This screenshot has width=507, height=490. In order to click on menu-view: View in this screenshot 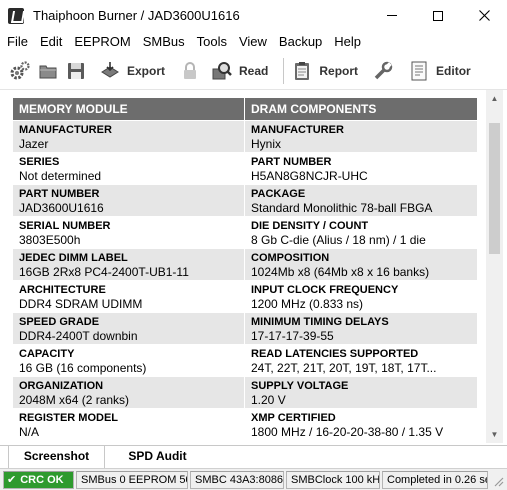, I will do `click(253, 41)`.